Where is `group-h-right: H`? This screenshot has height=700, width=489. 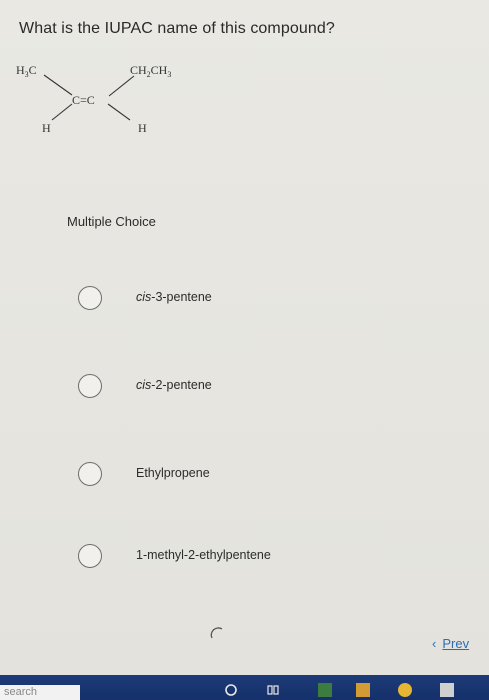 group-h-right: H is located at coordinates (142, 128).